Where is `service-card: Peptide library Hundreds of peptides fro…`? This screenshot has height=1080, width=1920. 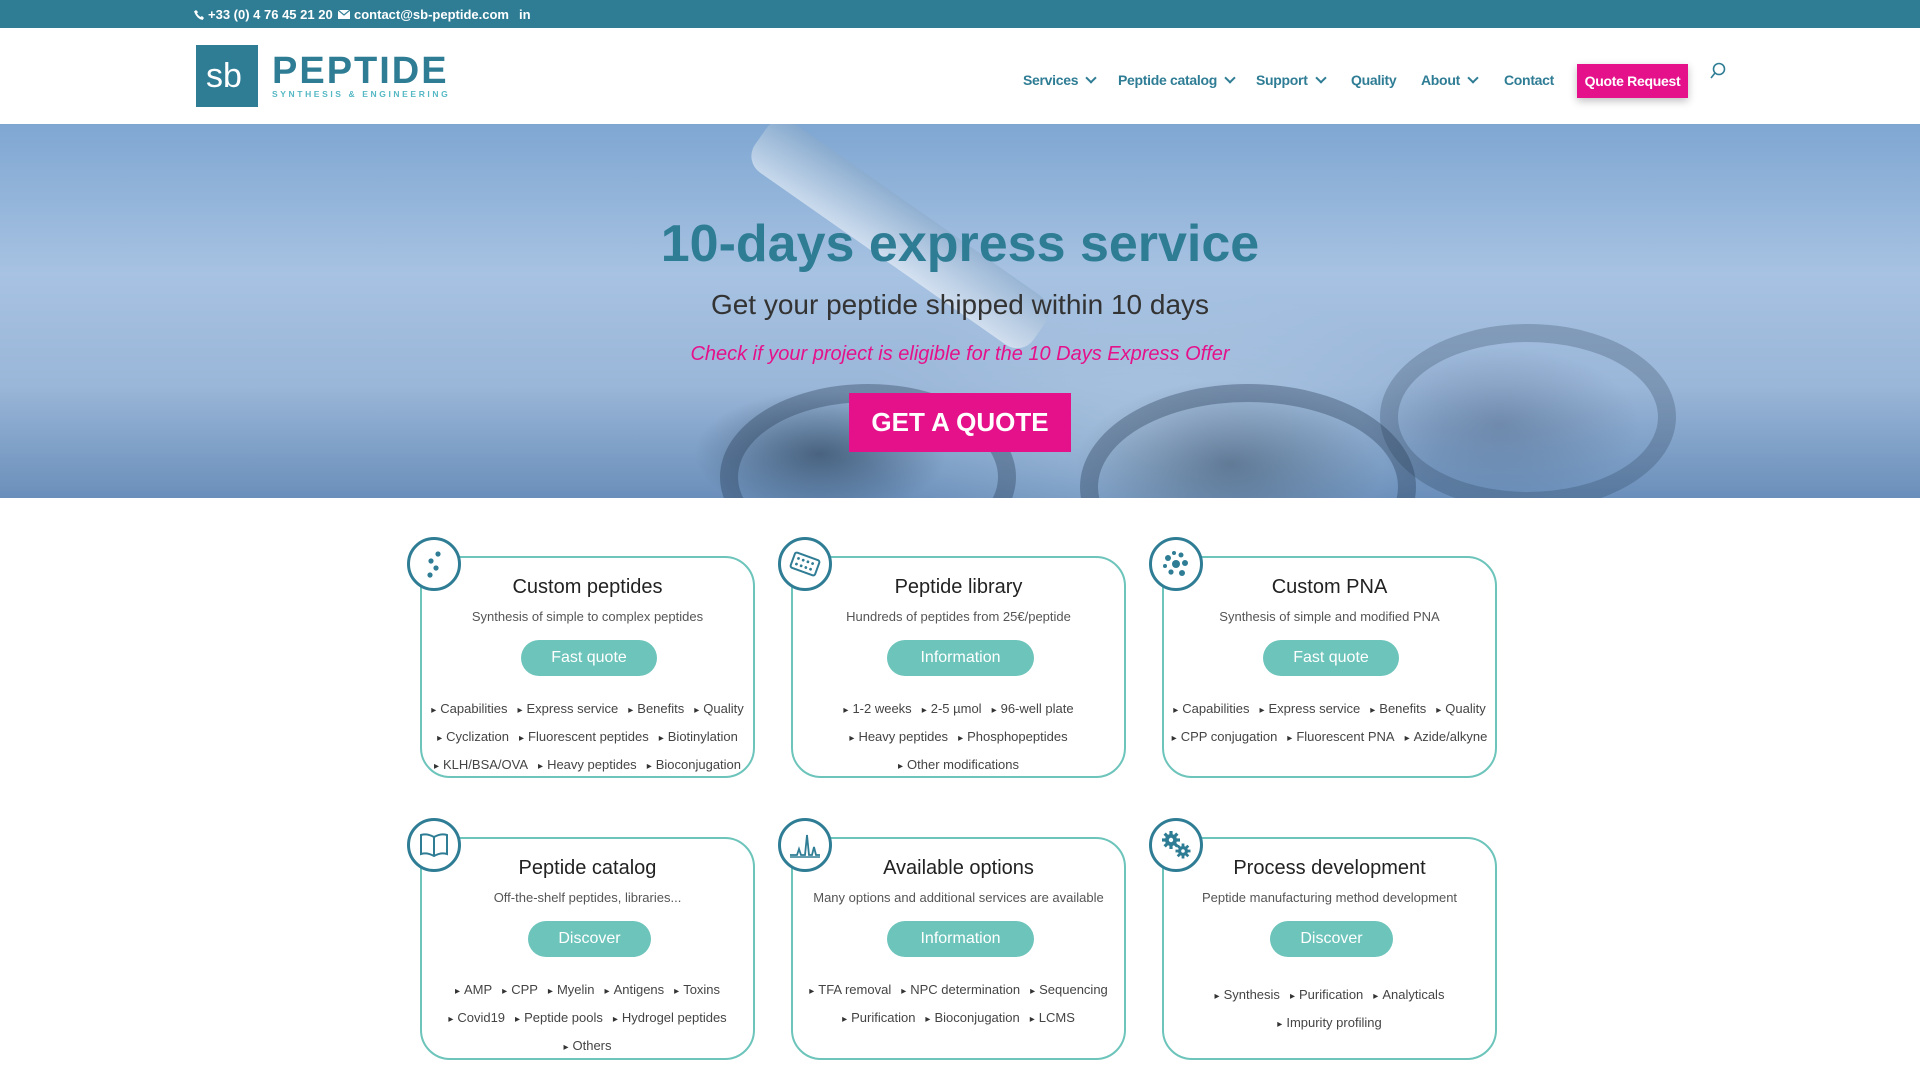
service-card: Peptide library Hundreds of peptides fro… is located at coordinates (958, 667).